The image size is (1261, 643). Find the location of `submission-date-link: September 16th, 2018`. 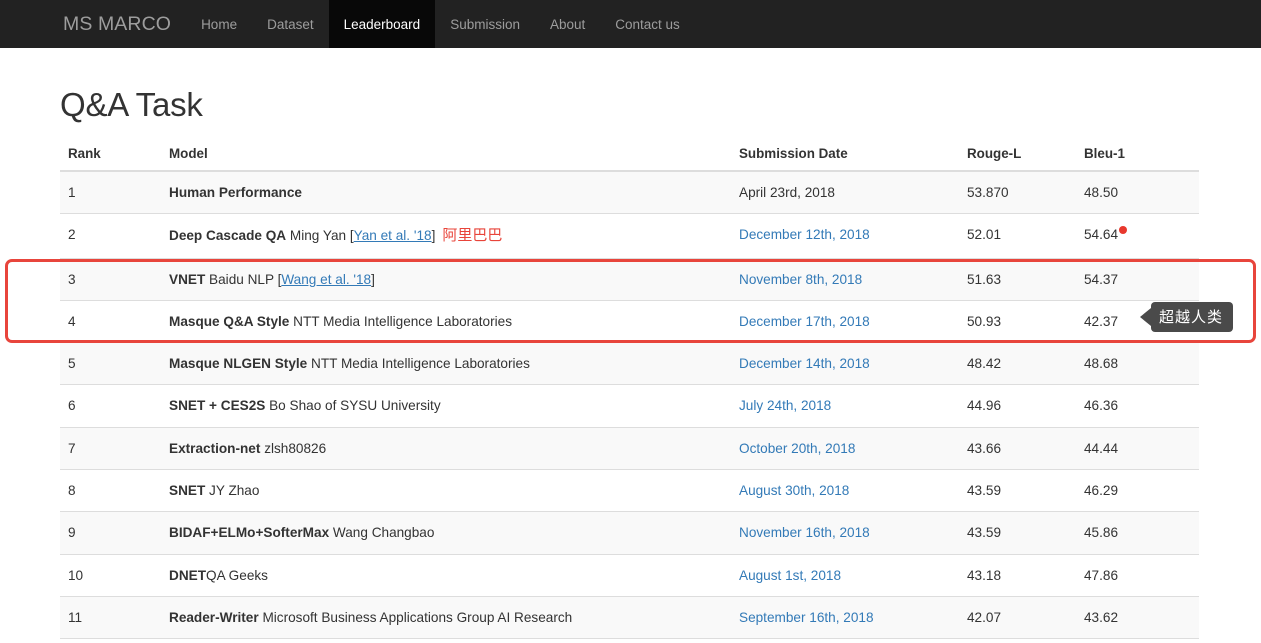

submission-date-link: September 16th, 2018 is located at coordinates (806, 617).